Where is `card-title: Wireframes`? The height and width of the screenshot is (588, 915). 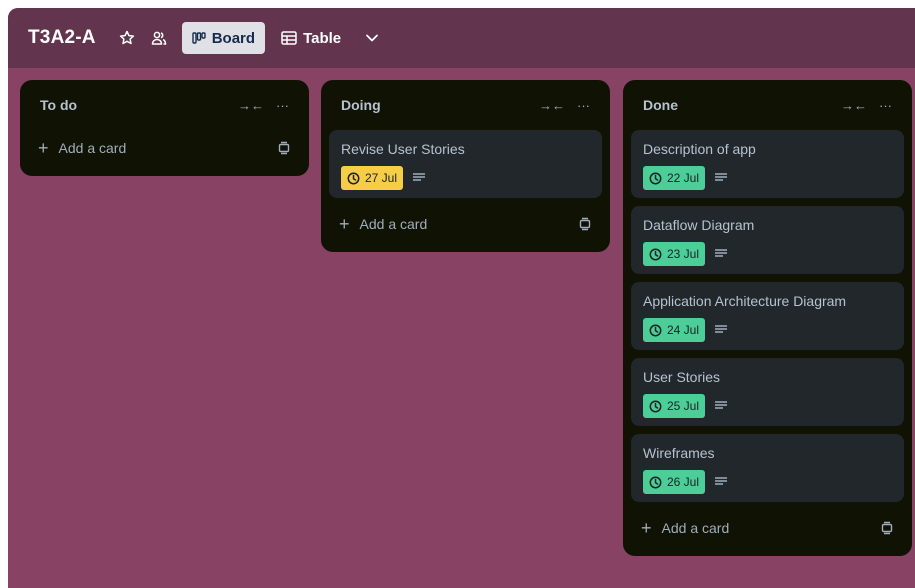
card-title: Wireframes is located at coordinates (679, 453).